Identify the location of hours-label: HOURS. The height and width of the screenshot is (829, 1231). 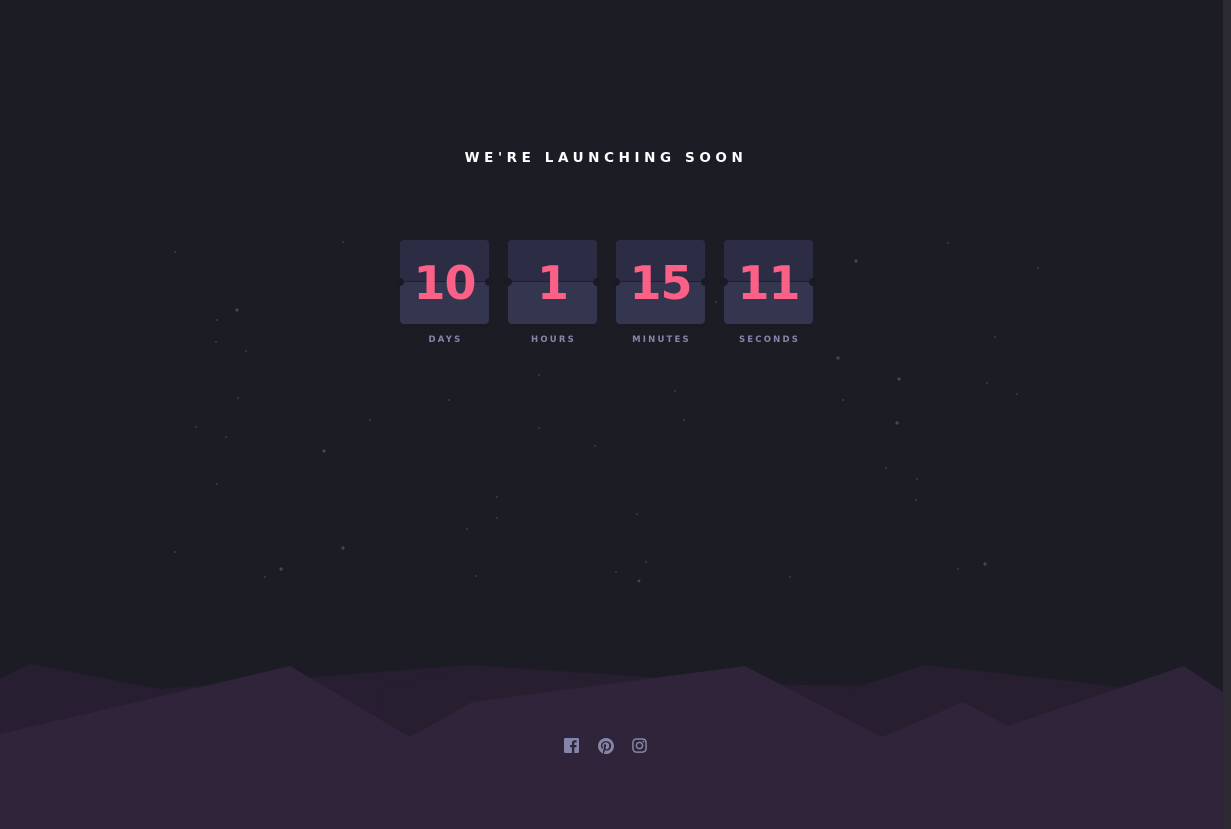
(553, 340).